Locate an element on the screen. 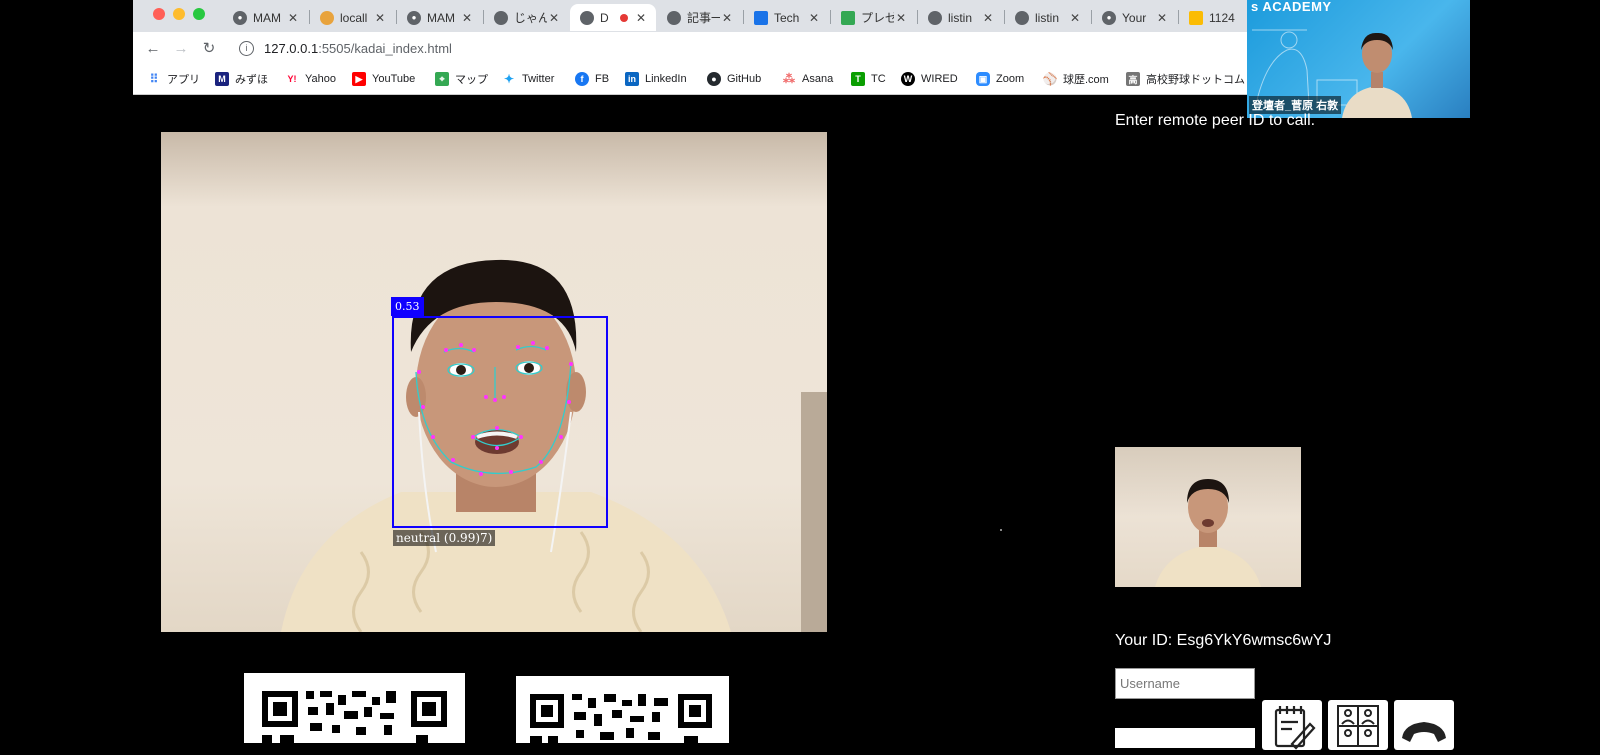 The height and width of the screenshot is (755, 1600). bookmark-wired: W WIRED is located at coordinates (929, 79).